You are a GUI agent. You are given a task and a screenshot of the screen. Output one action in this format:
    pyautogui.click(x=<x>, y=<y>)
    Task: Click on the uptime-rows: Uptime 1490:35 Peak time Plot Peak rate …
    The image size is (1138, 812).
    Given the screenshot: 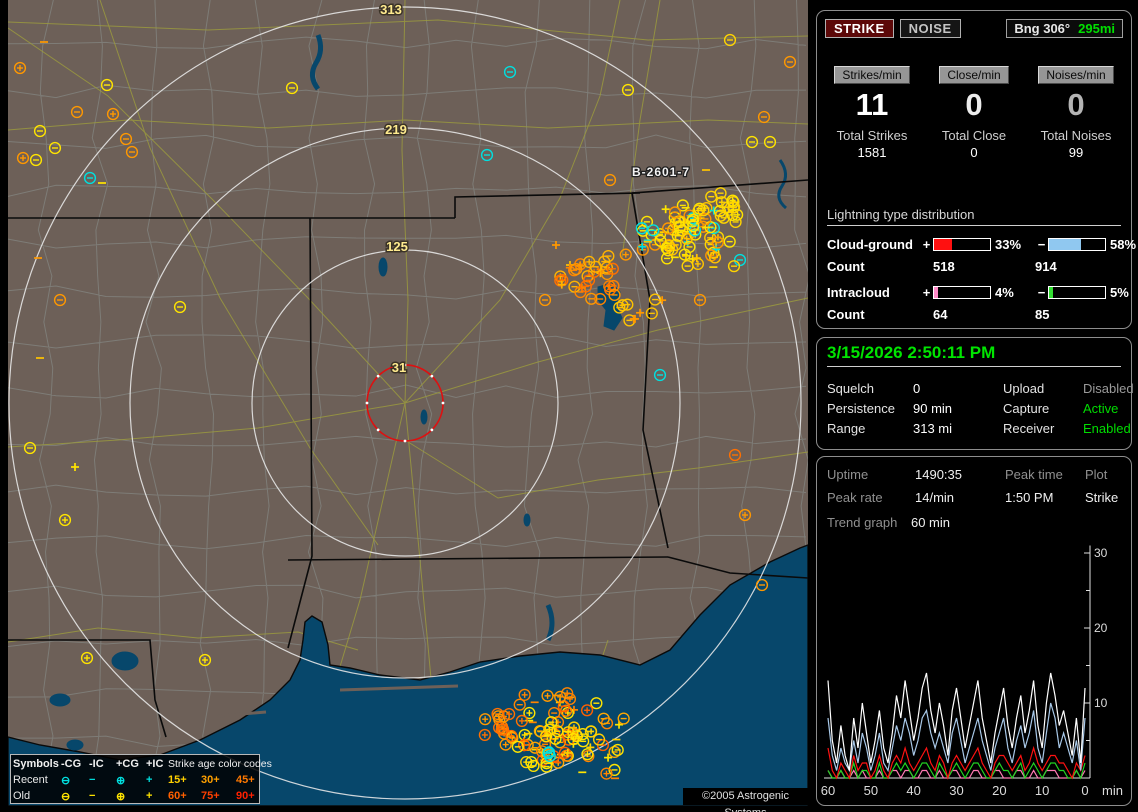 What is the action you would take?
    pyautogui.click(x=976, y=486)
    